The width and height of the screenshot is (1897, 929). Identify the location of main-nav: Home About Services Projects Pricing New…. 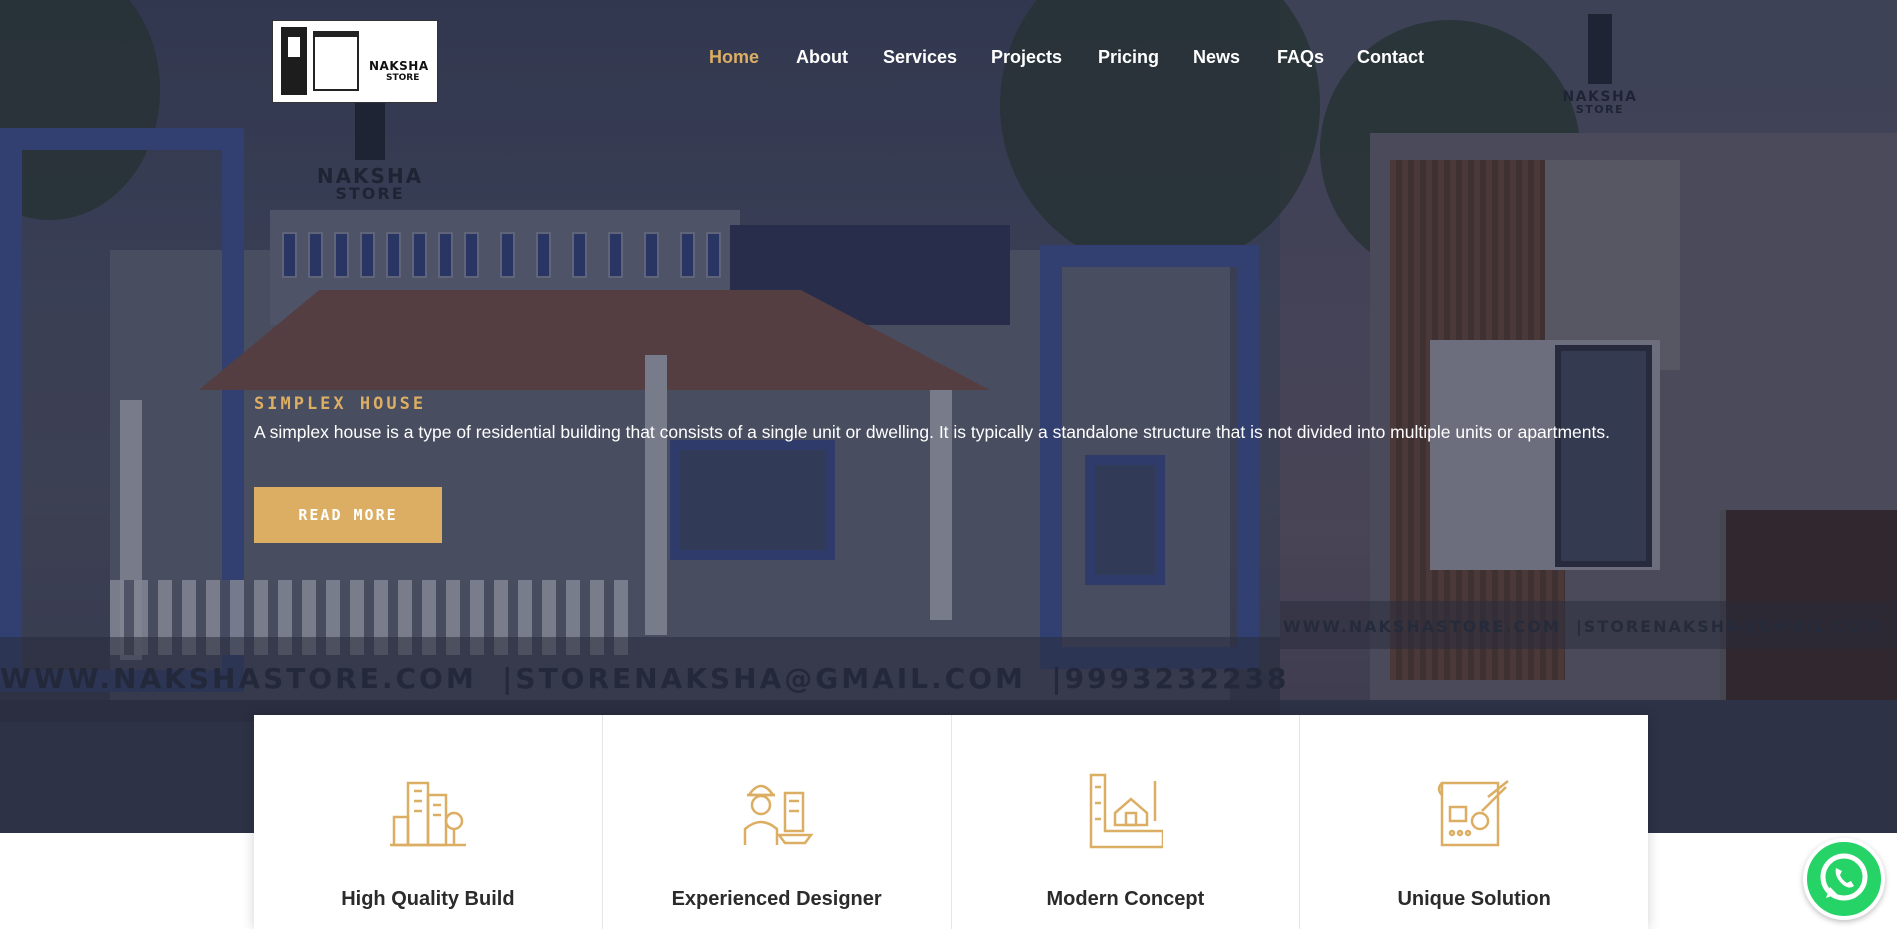
(948, 59).